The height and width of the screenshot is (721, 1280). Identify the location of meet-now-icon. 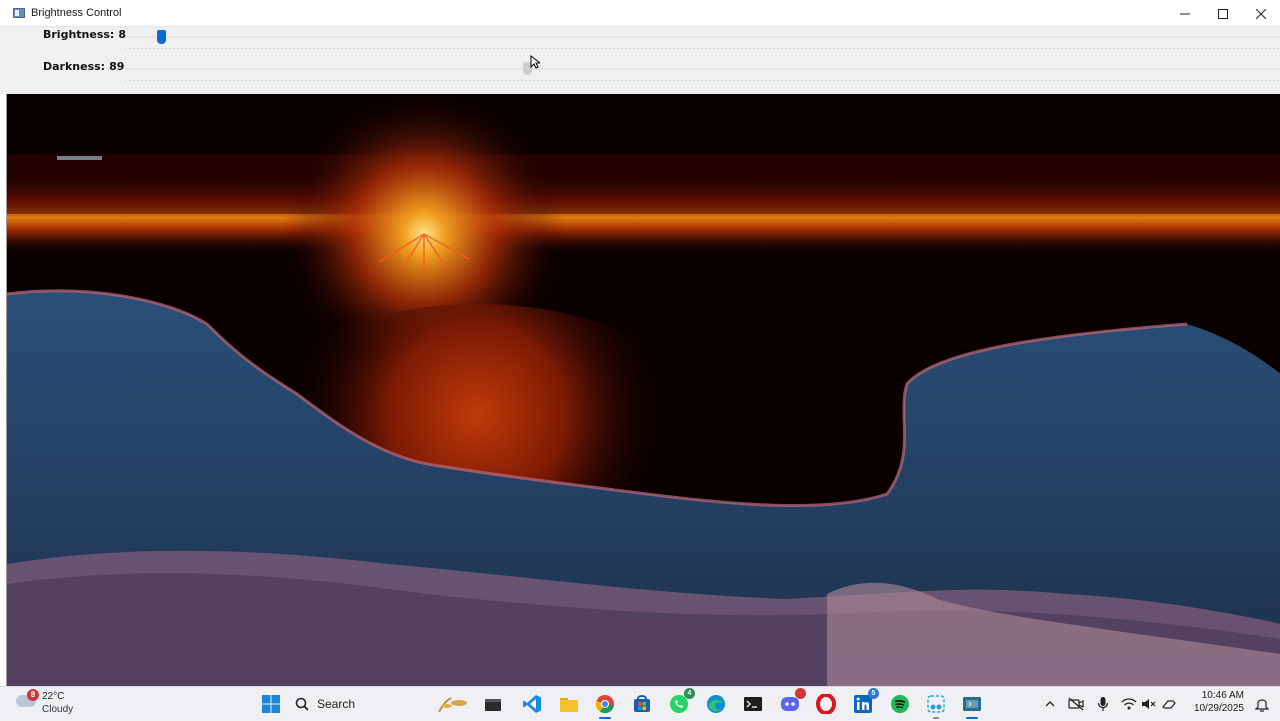
(1076, 704).